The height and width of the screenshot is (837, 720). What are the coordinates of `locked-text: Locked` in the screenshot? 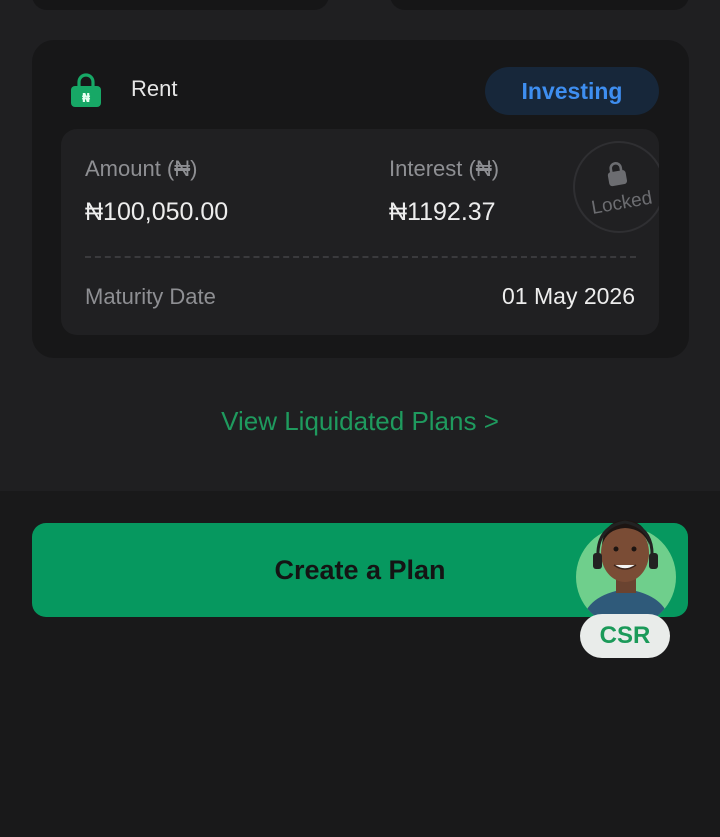 It's located at (621, 203).